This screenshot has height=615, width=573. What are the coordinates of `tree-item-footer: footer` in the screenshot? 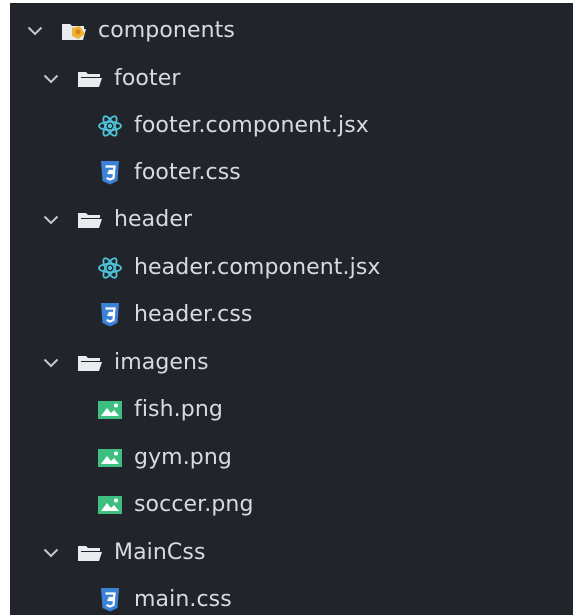 It's located at (291, 78).